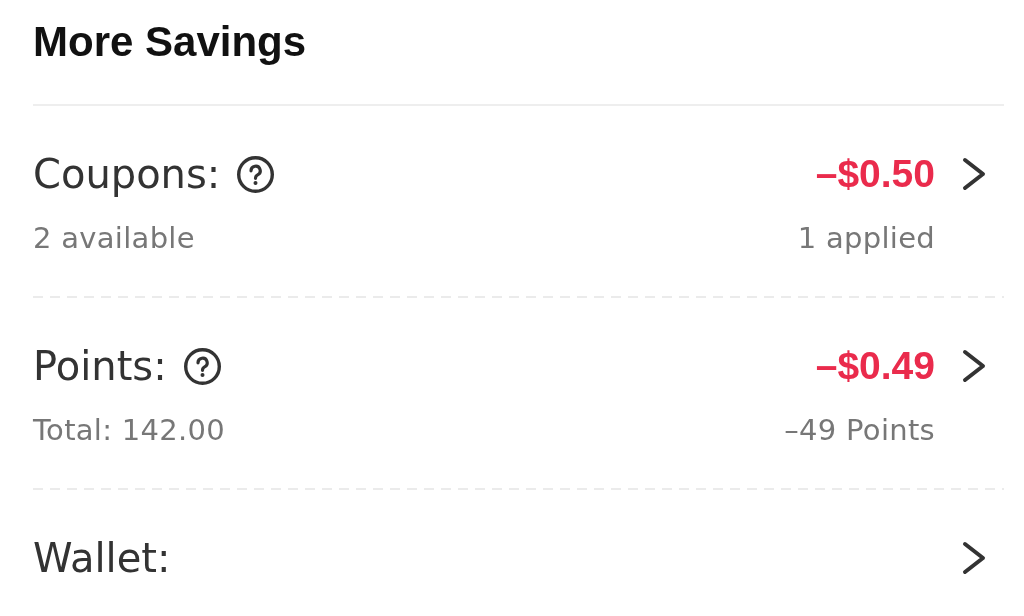 The height and width of the screenshot is (616, 1024). Describe the element at coordinates (875, 174) in the screenshot. I see `discount-amount: –$0.50` at that location.